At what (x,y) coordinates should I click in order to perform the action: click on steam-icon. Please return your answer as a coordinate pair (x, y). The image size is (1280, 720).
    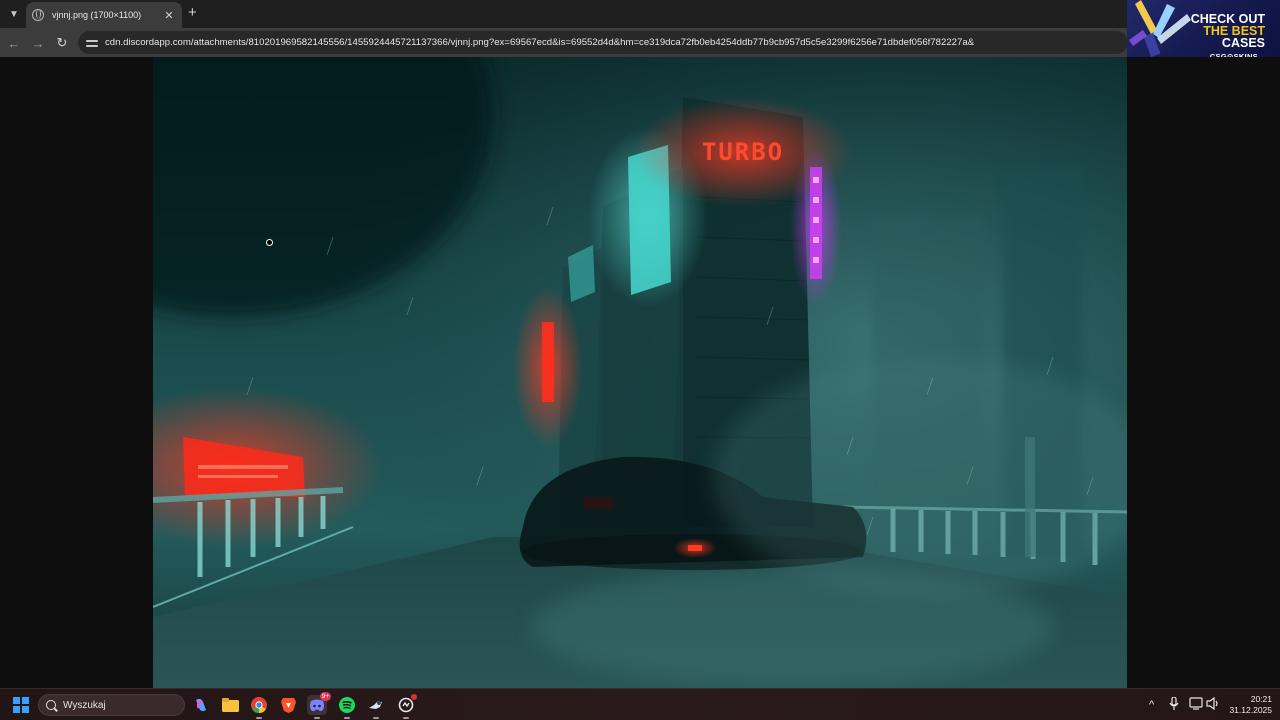
    Looking at the image, I should click on (376, 707).